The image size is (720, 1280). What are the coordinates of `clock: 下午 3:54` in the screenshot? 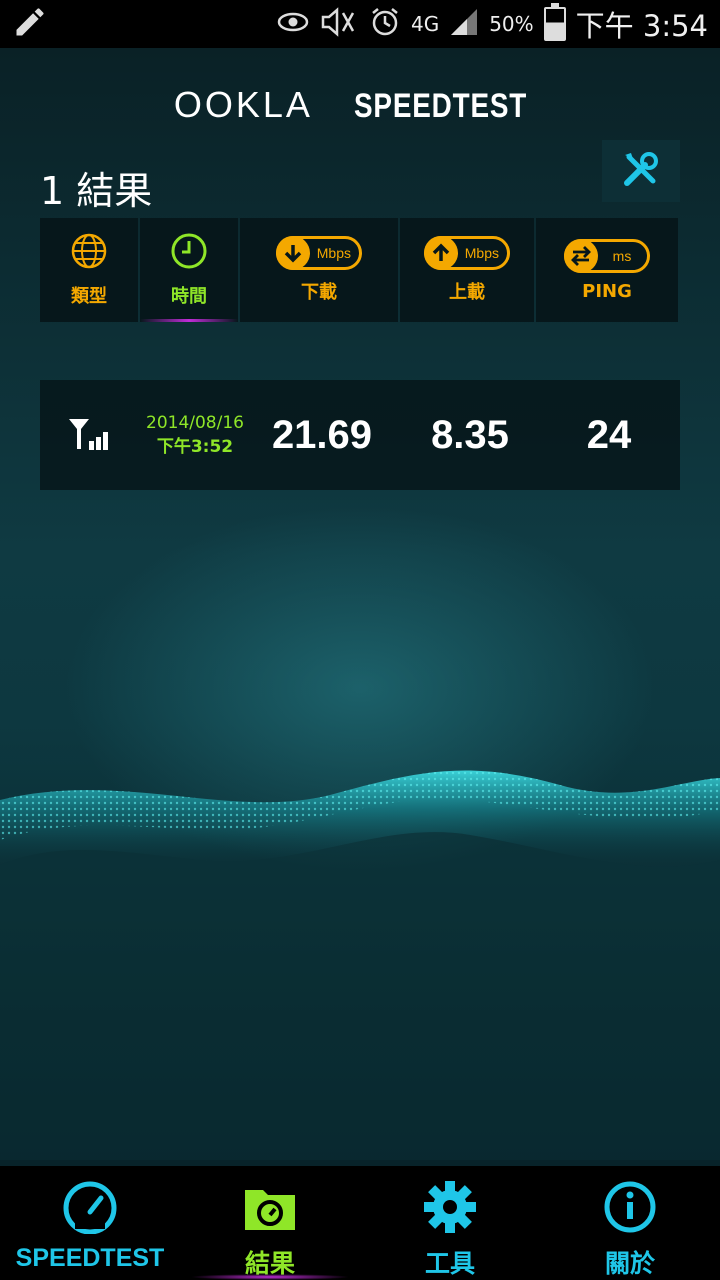 It's located at (641, 26).